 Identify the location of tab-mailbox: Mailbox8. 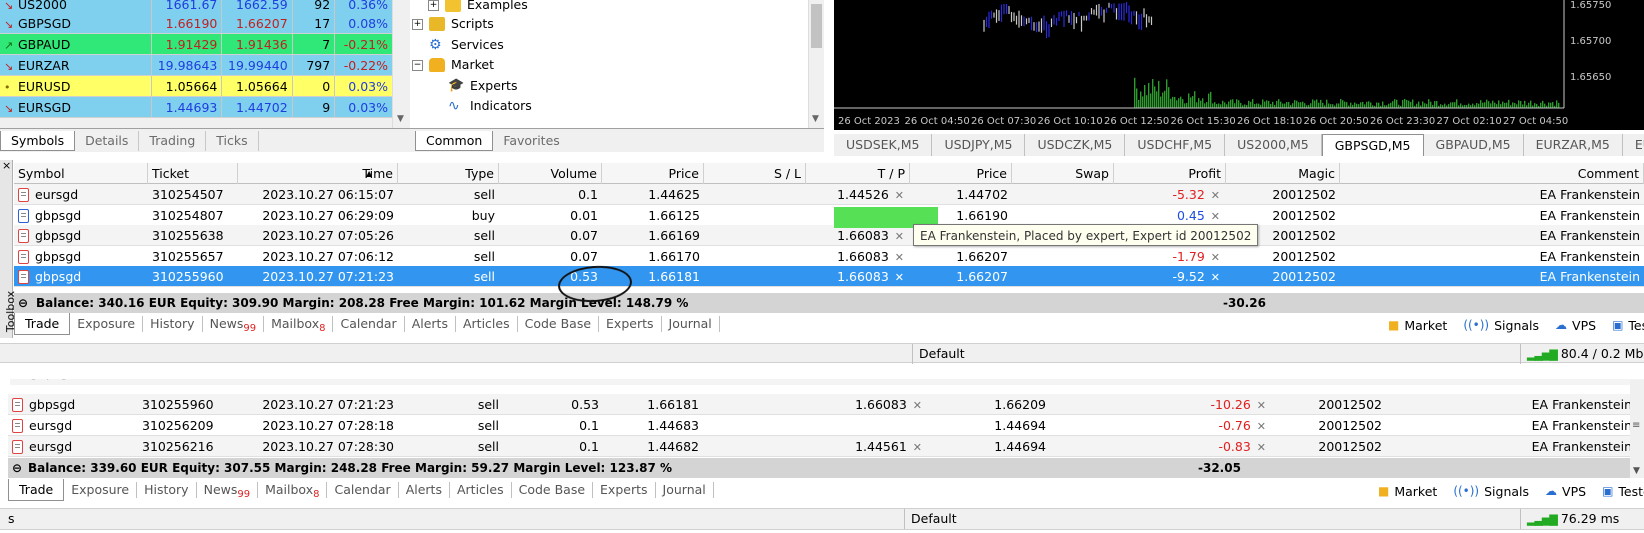
(299, 325).